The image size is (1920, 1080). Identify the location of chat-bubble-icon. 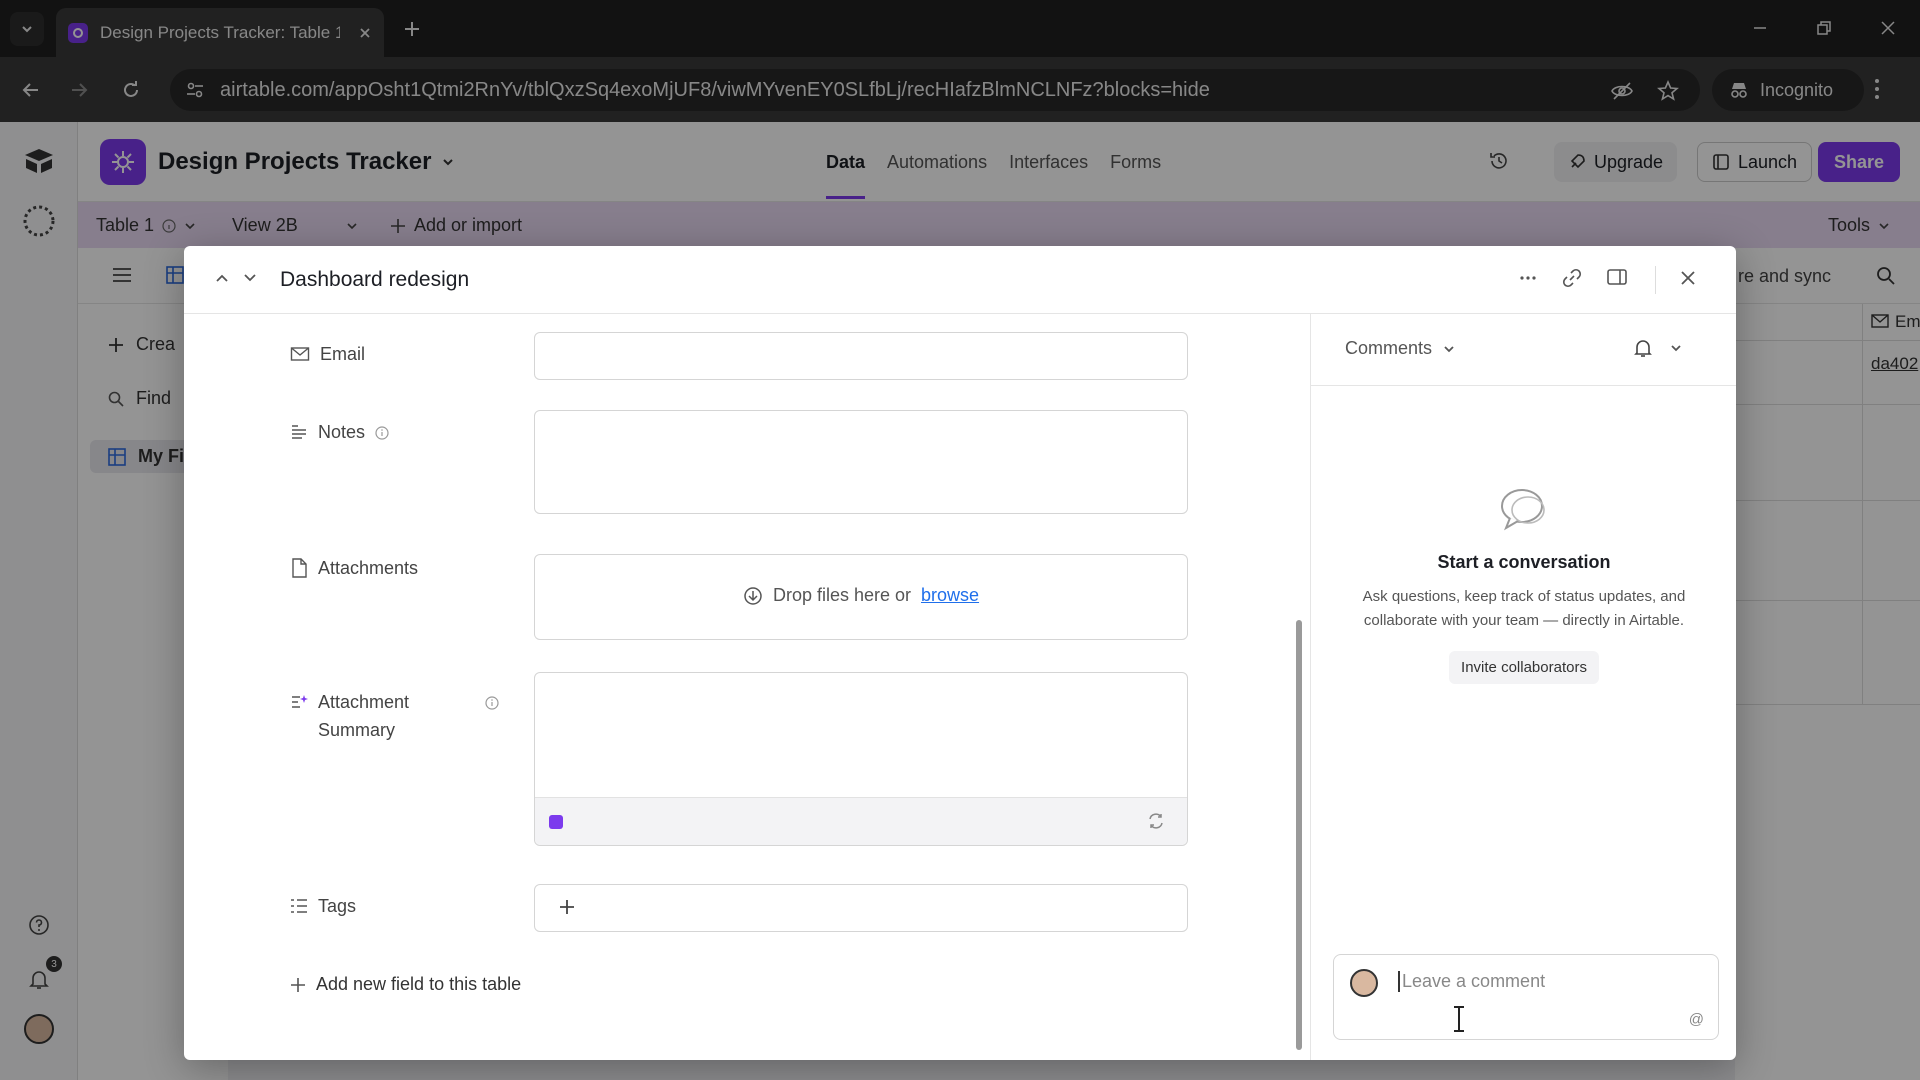
(1523, 510).